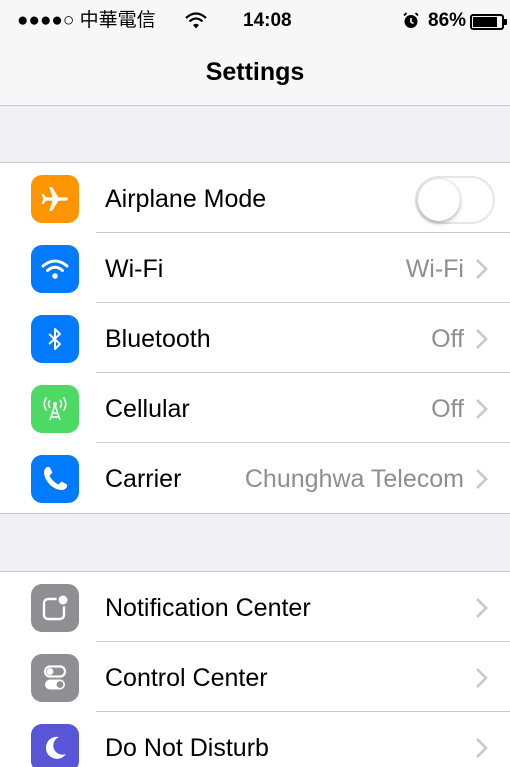 The height and width of the screenshot is (767, 510). Describe the element at coordinates (158, 339) in the screenshot. I see `bluetooth-label: Bluetooth` at that location.